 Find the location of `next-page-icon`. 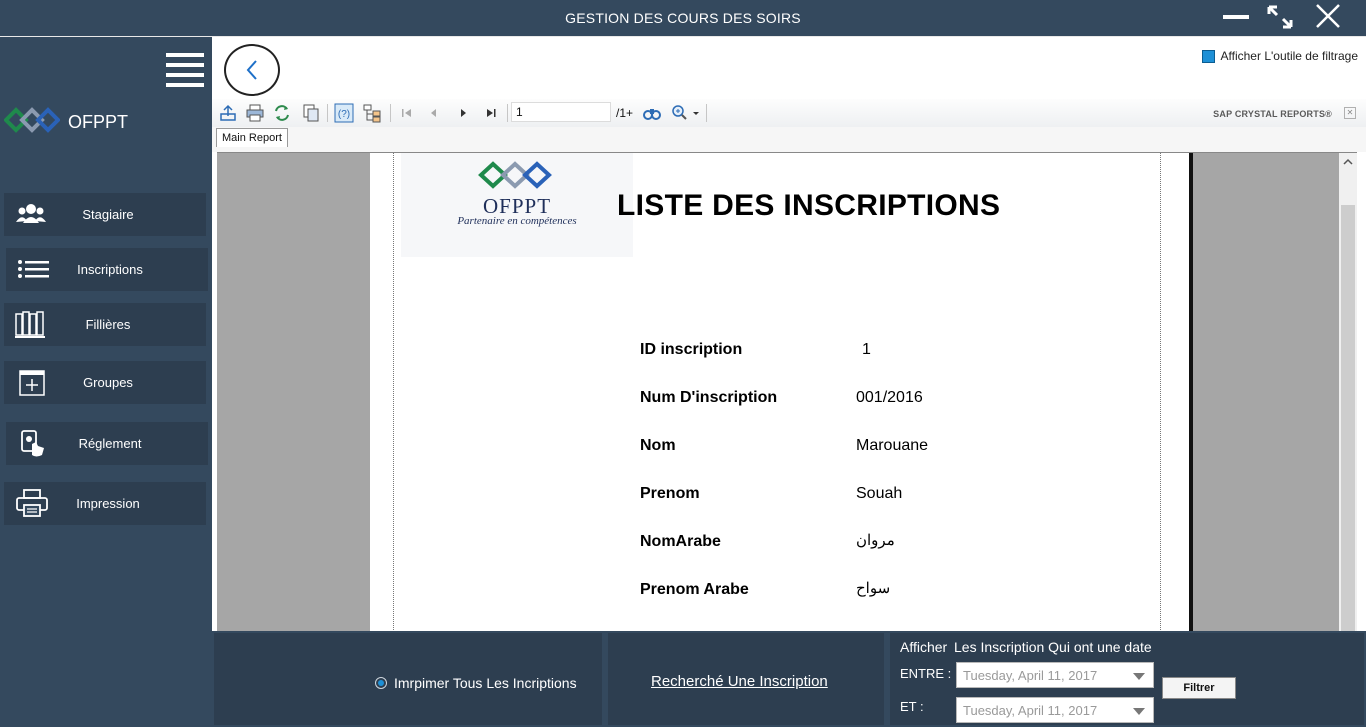

next-page-icon is located at coordinates (463, 113).